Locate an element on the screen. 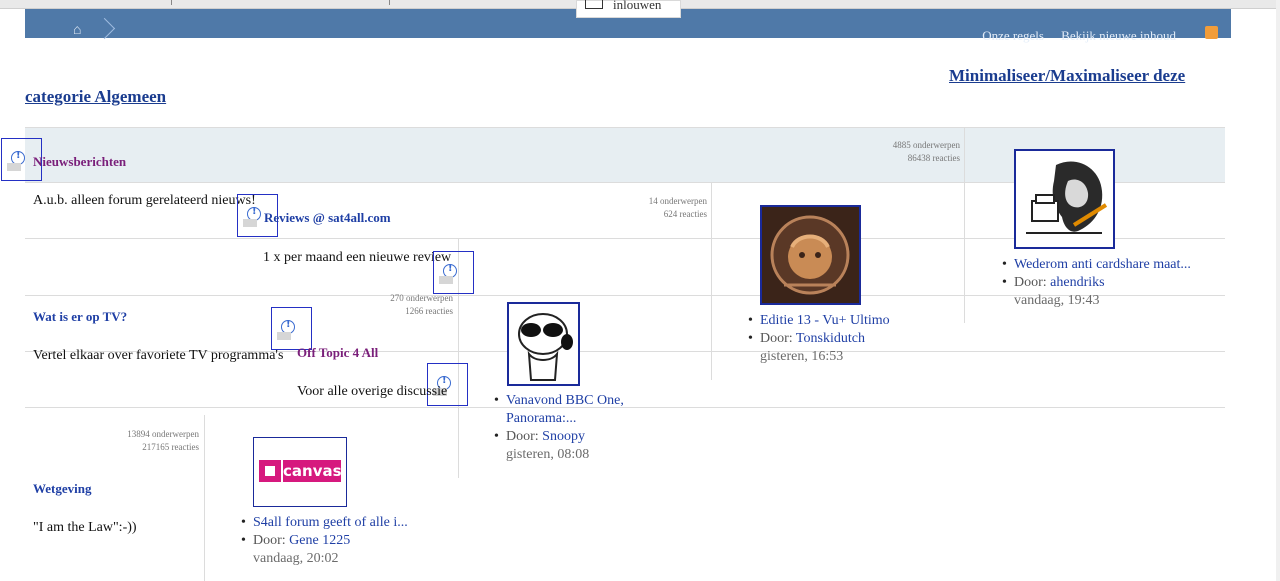  login-label: inlouwen is located at coordinates (637, 6).